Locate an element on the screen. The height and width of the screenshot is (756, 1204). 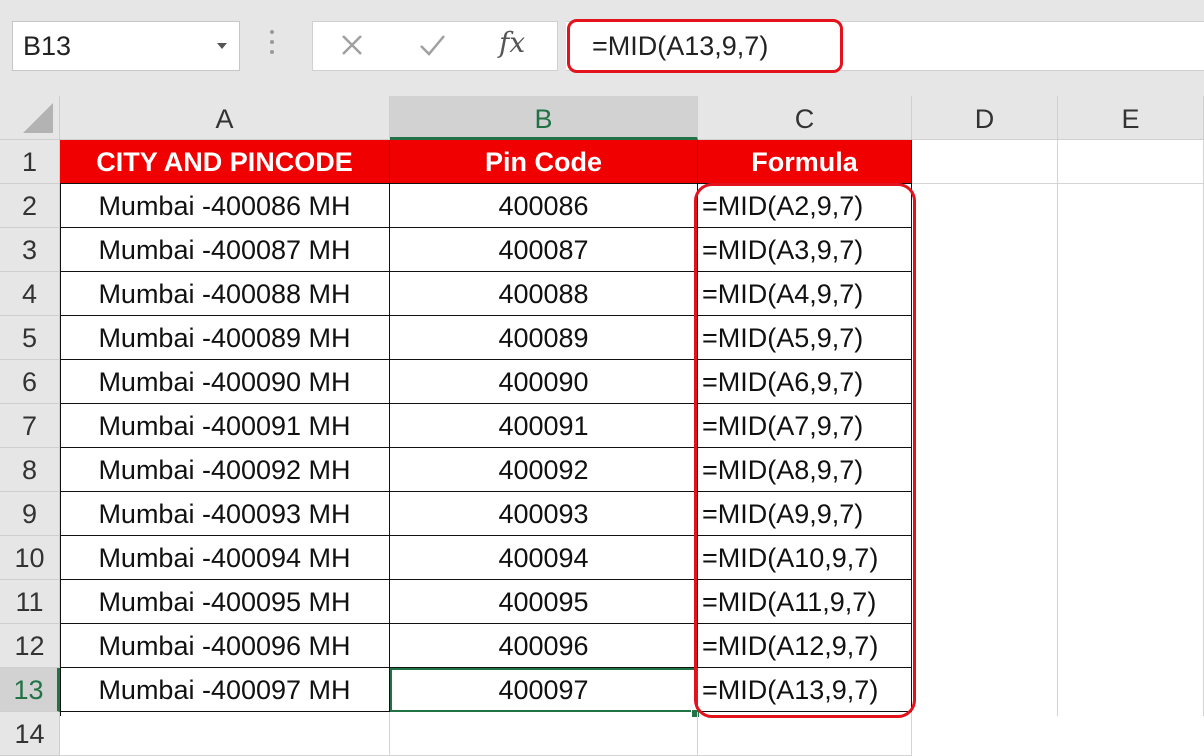
cell-formula: =MID(A11,9,7) is located at coordinates (805, 602).